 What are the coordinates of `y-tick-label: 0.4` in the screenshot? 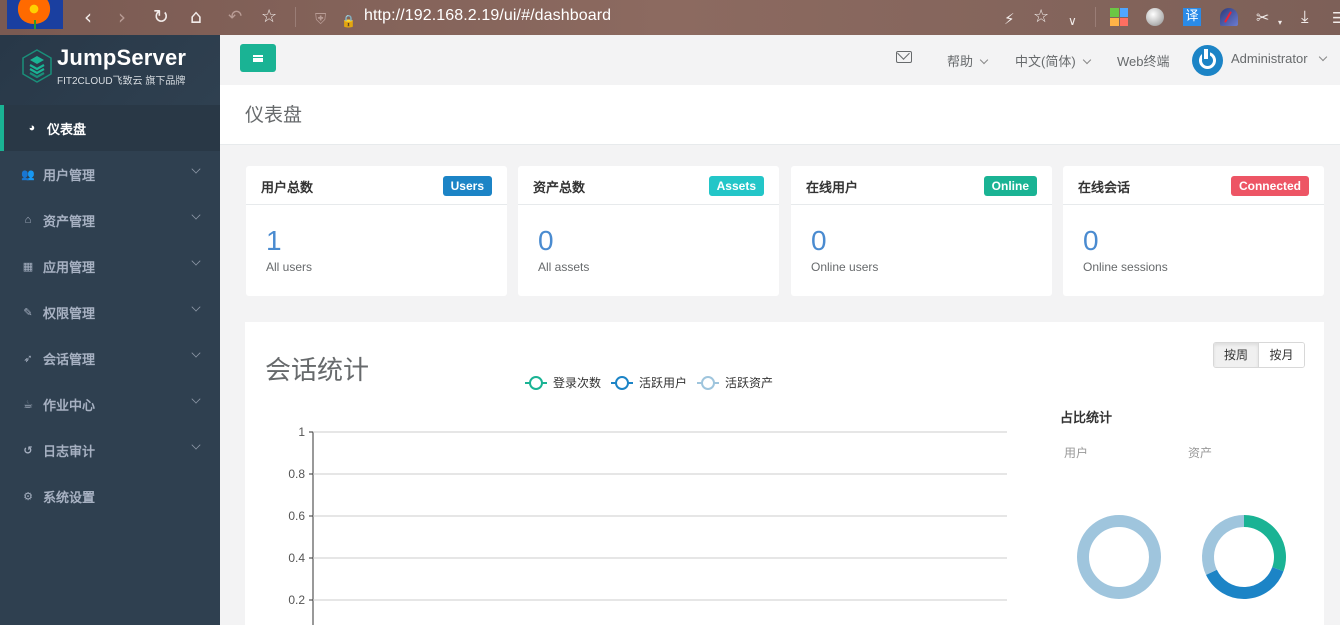 It's located at (296, 558).